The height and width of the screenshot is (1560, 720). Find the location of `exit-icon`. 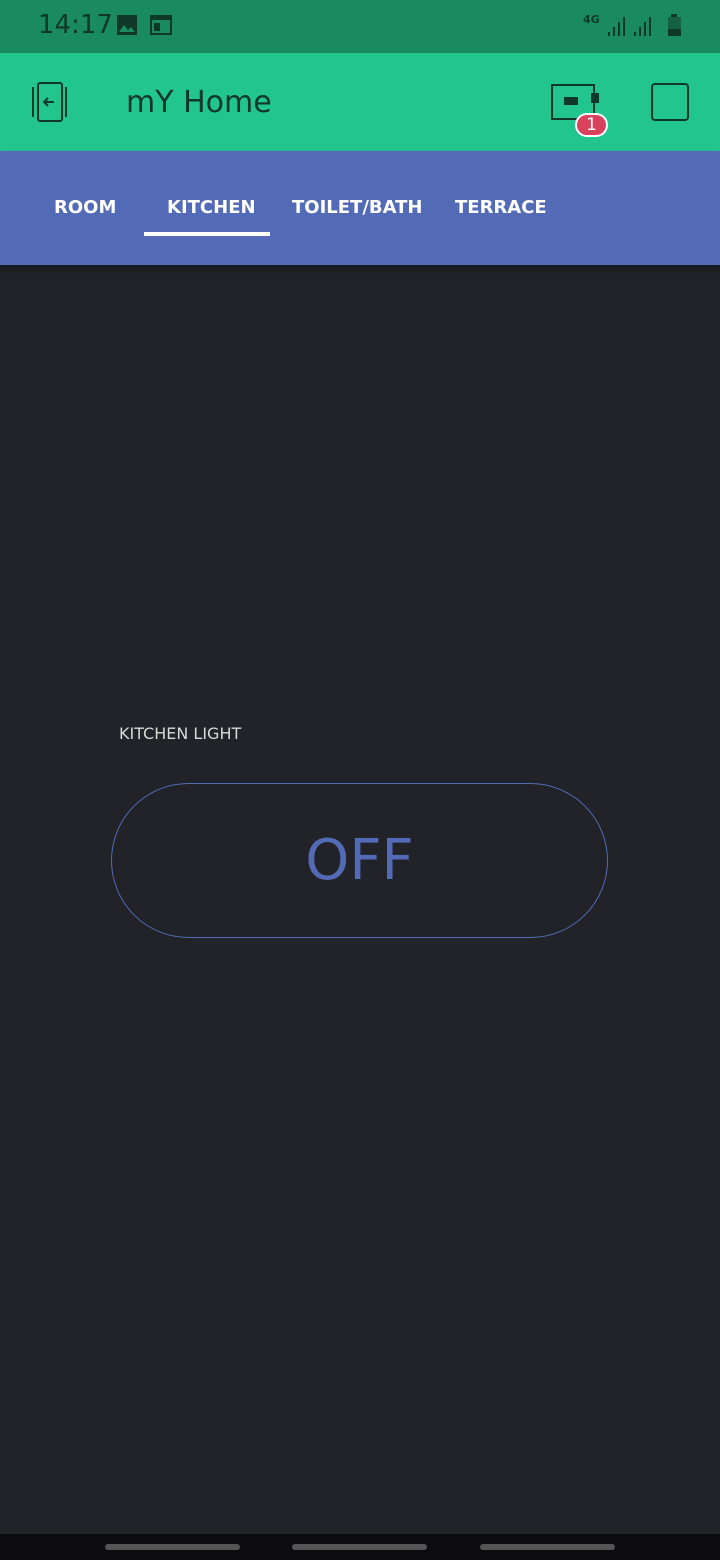

exit-icon is located at coordinates (50, 102).